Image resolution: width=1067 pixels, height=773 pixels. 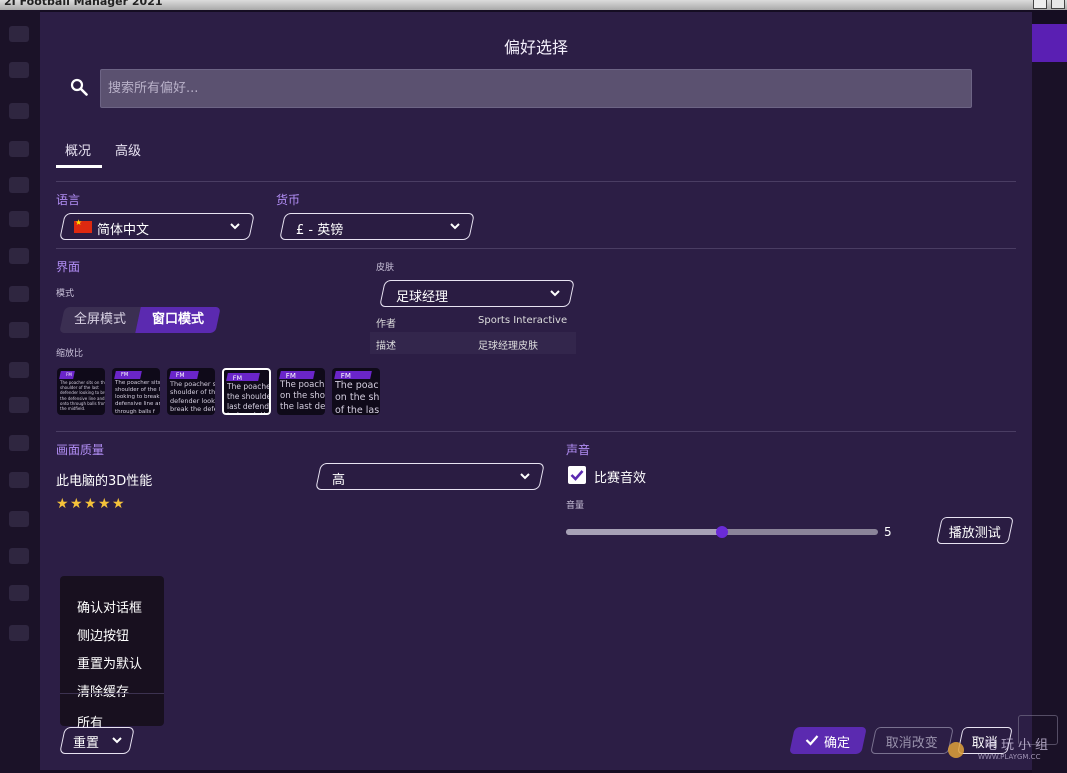 What do you see at coordinates (19, 330) in the screenshot?
I see `schedule-icon` at bounding box center [19, 330].